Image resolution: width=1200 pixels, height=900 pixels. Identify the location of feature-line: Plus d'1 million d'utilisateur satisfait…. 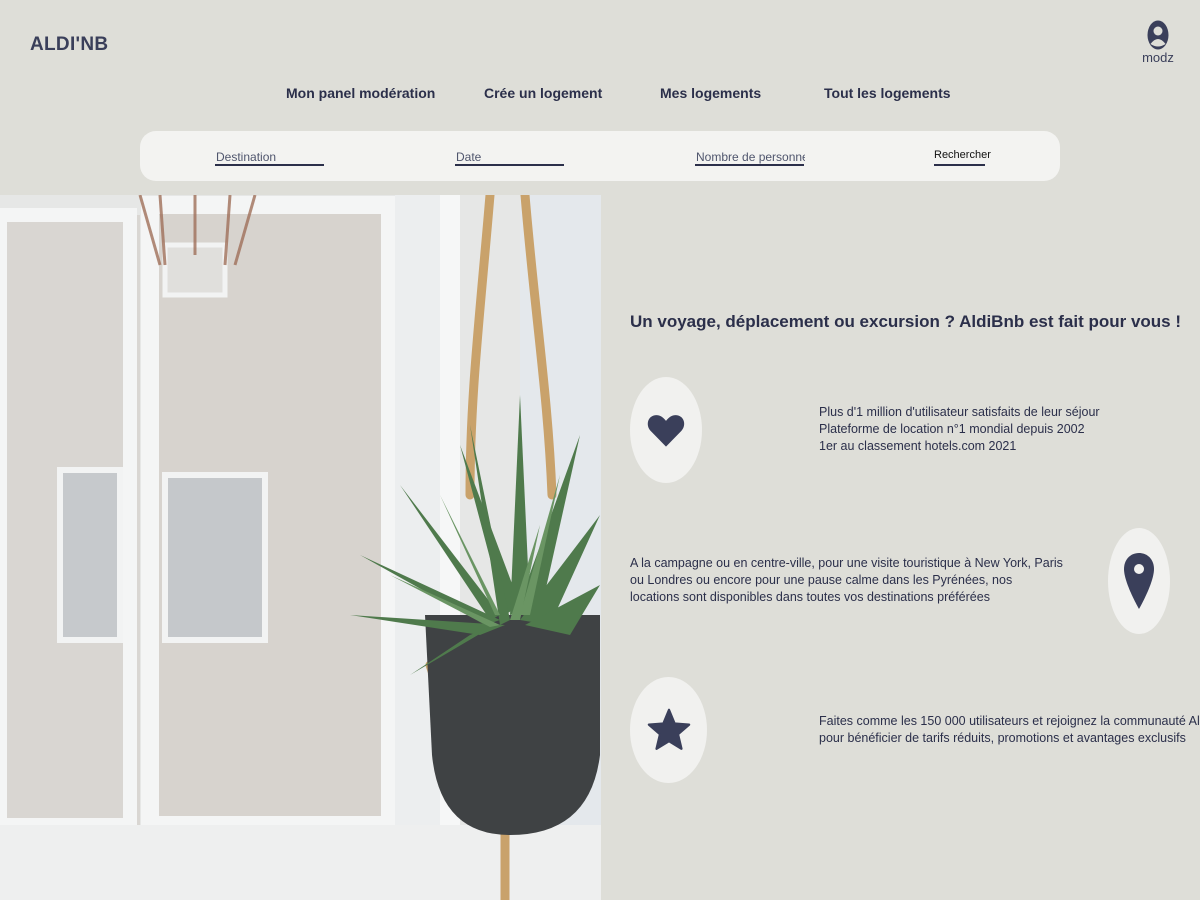
(959, 412).